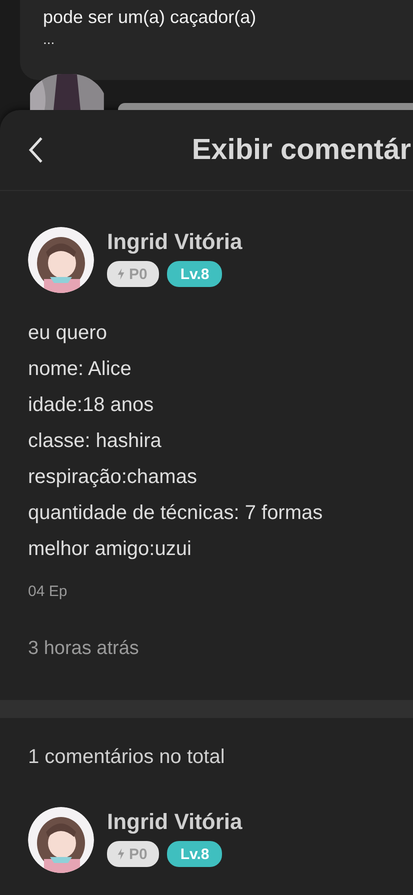 The image size is (413, 895). Describe the element at coordinates (127, 757) in the screenshot. I see `comment-count: 1 comentários no total` at that location.